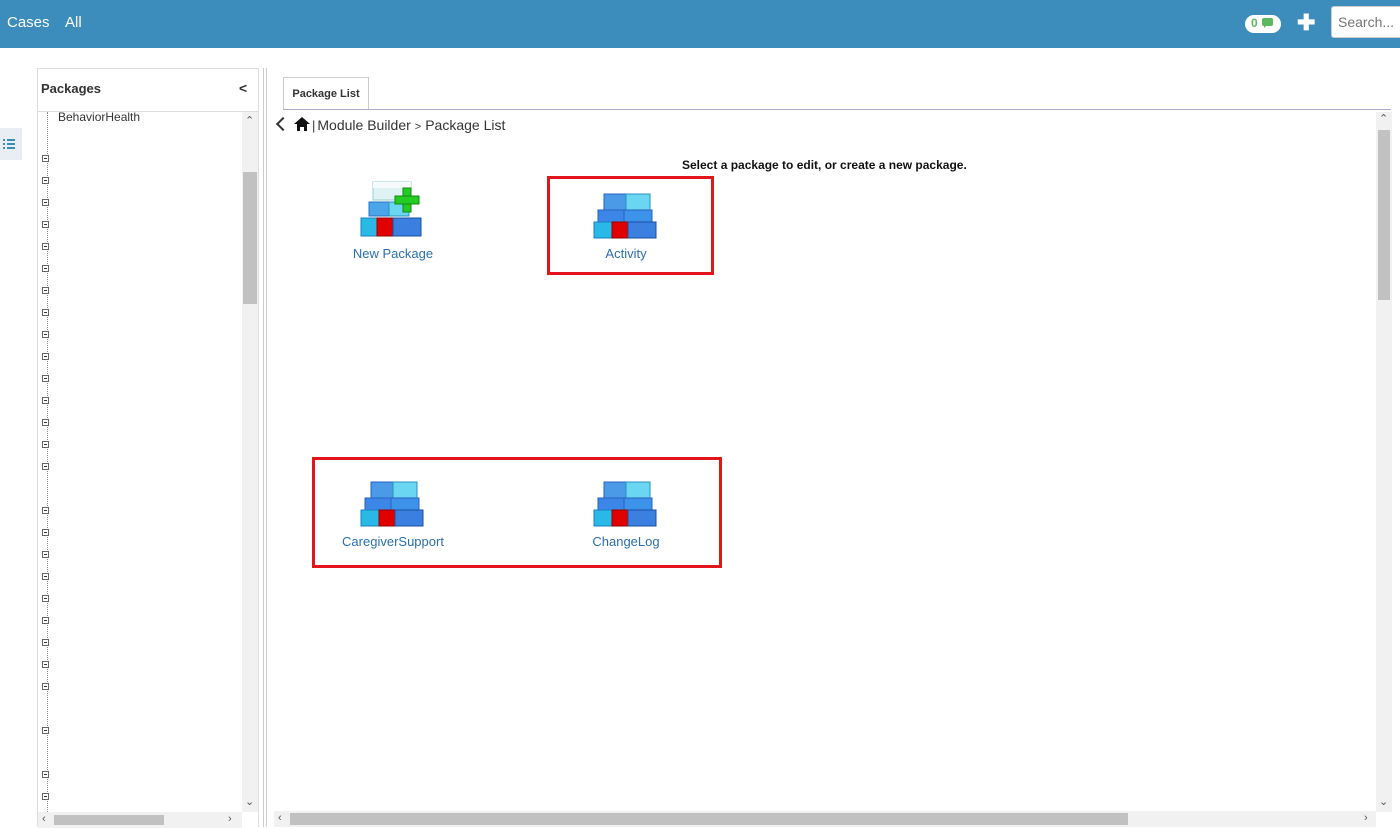  Describe the element at coordinates (1306, 23) in the screenshot. I see `add-plus-icon: ✚` at that location.